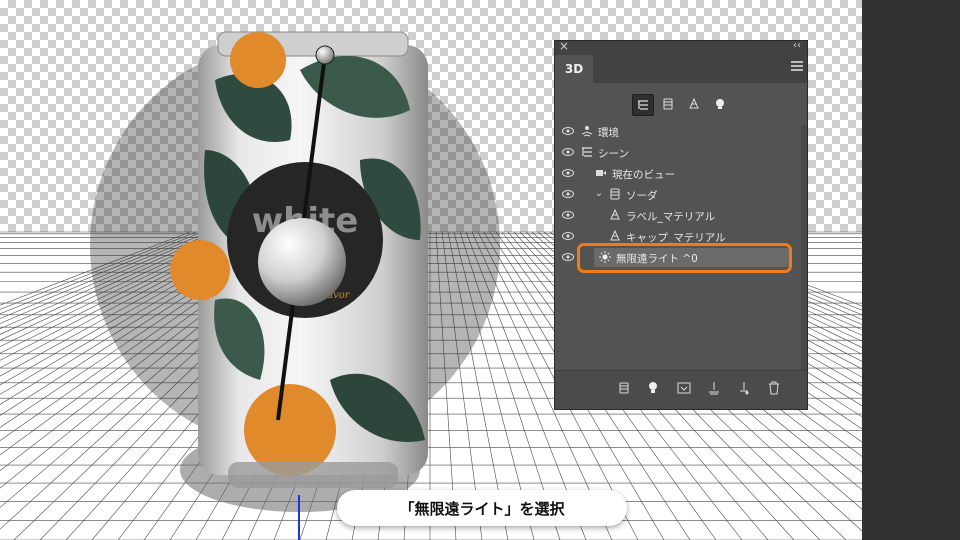  Describe the element at coordinates (599, 194) in the screenshot. I see `chevron-down-icon: ⌄` at that location.